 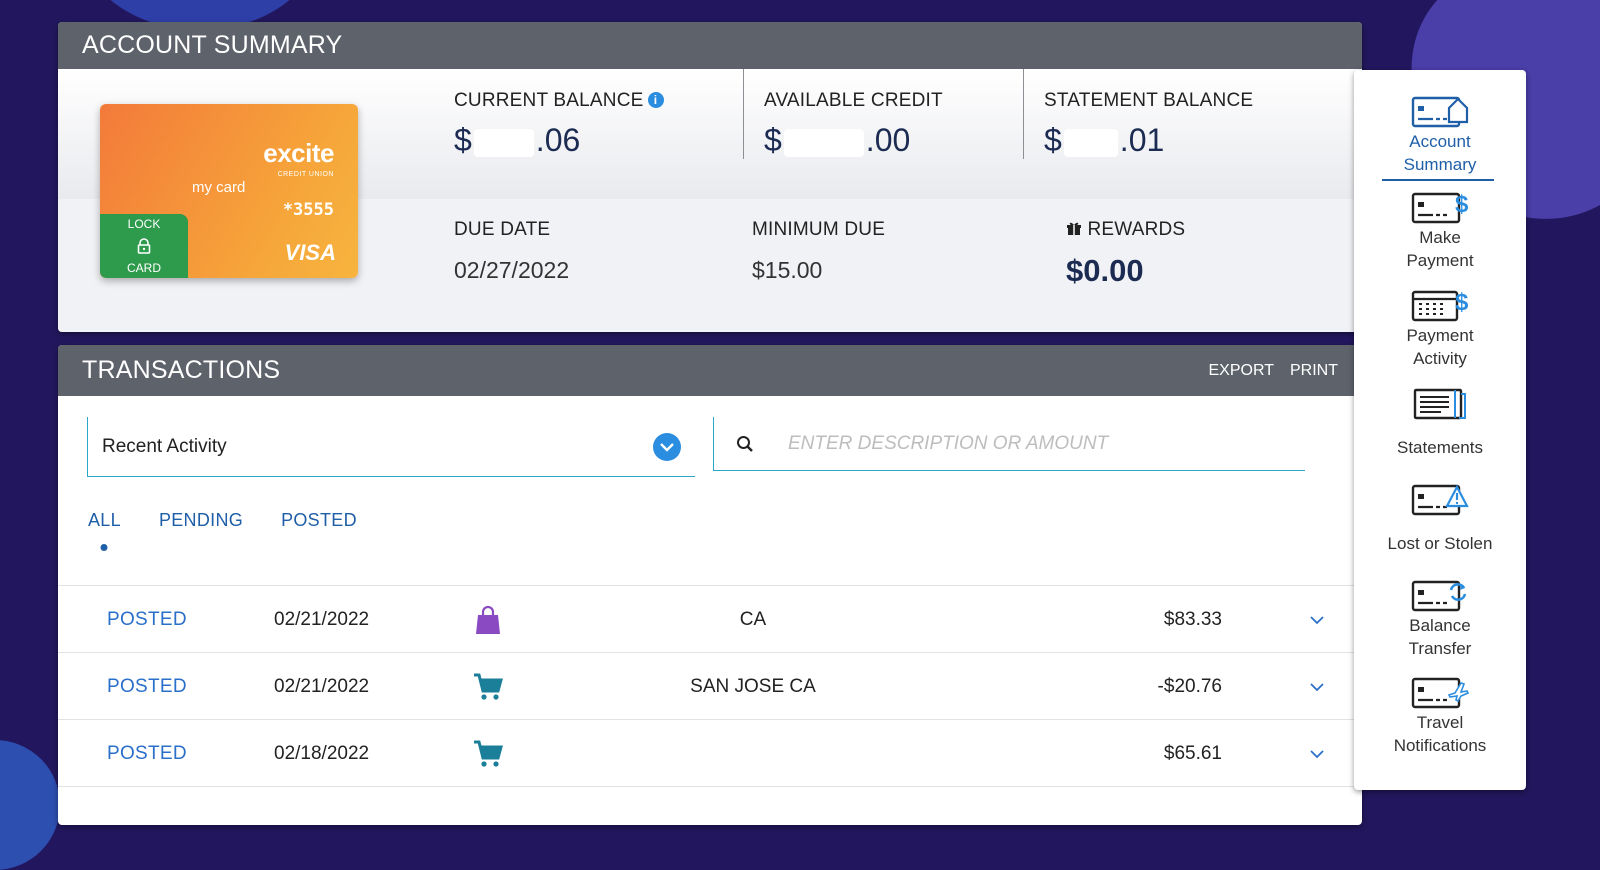 I want to click on card-dollar-icon: $, so click(x=1440, y=207).